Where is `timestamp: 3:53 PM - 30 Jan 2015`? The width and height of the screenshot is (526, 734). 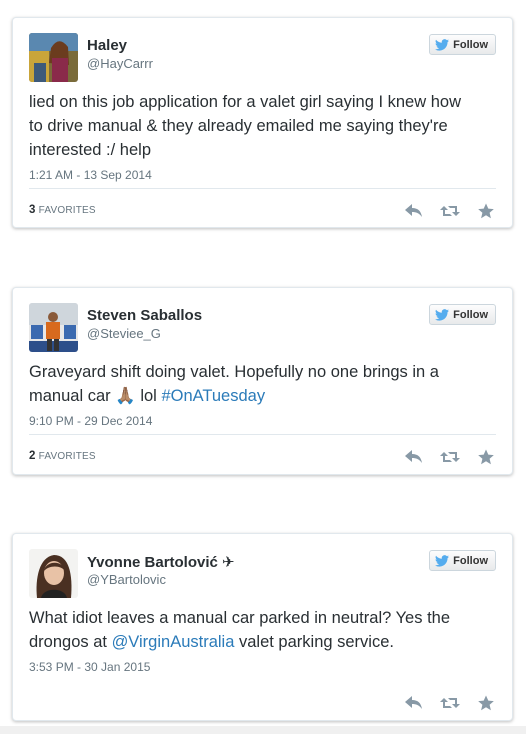 timestamp: 3:53 PM - 30 Jan 2015 is located at coordinates (89, 667).